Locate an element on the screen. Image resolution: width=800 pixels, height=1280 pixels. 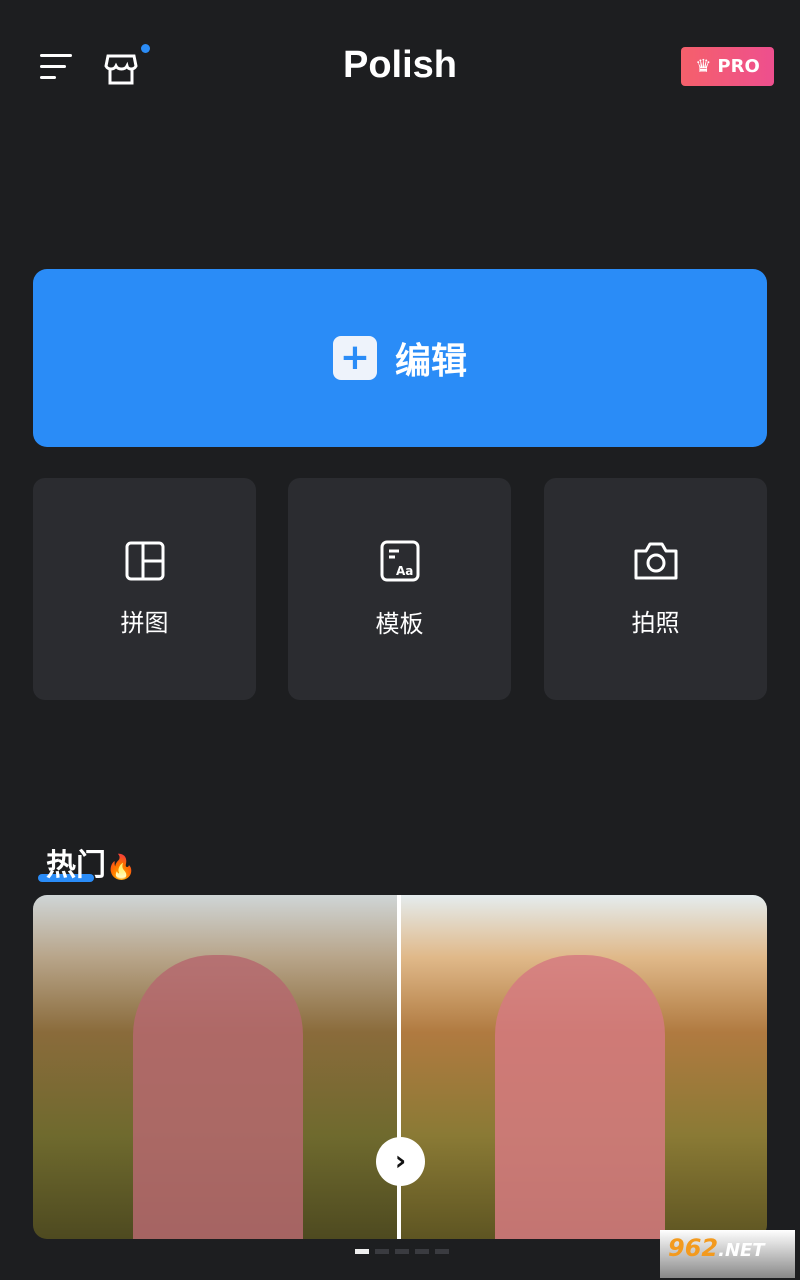
tile-label: 模板 is located at coordinates (399, 623).